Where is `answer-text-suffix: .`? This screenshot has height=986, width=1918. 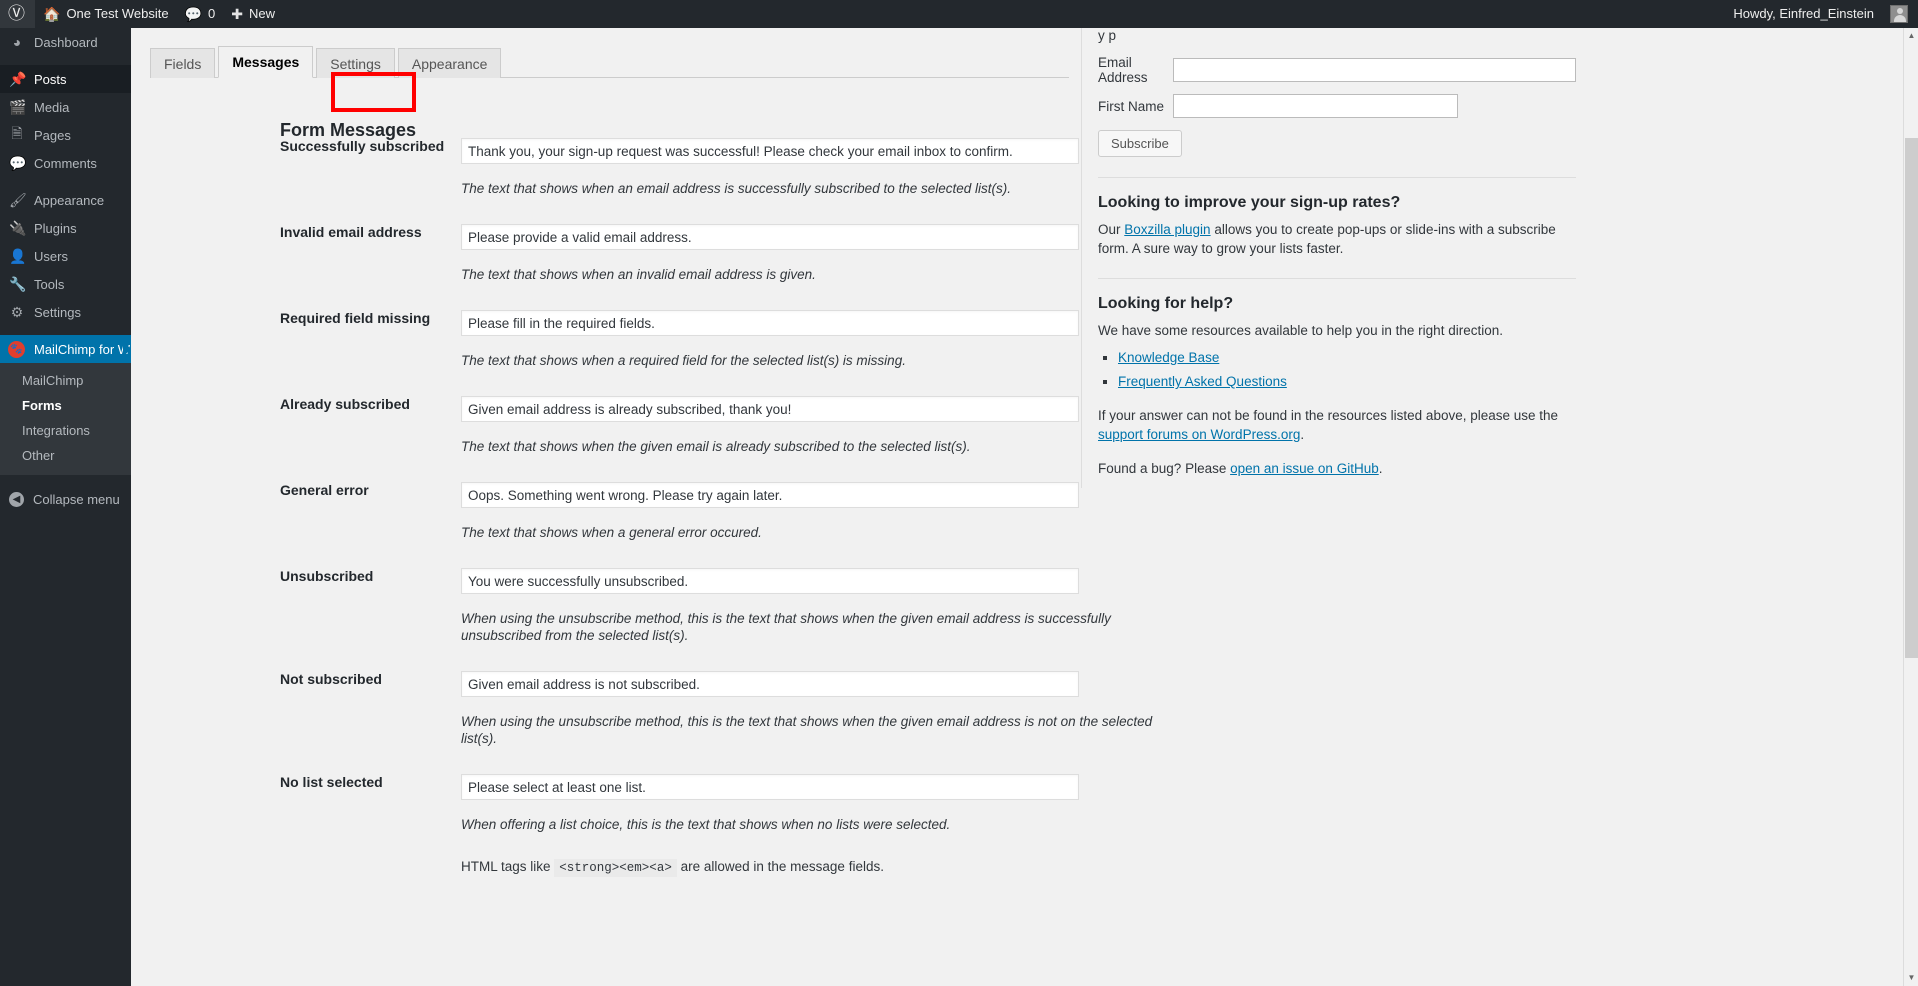 answer-text-suffix: . is located at coordinates (1302, 434).